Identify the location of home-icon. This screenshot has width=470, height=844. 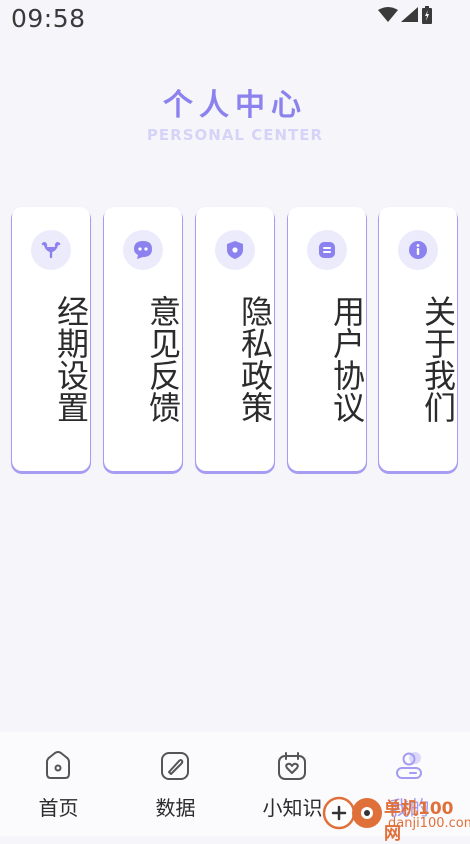
(58, 765).